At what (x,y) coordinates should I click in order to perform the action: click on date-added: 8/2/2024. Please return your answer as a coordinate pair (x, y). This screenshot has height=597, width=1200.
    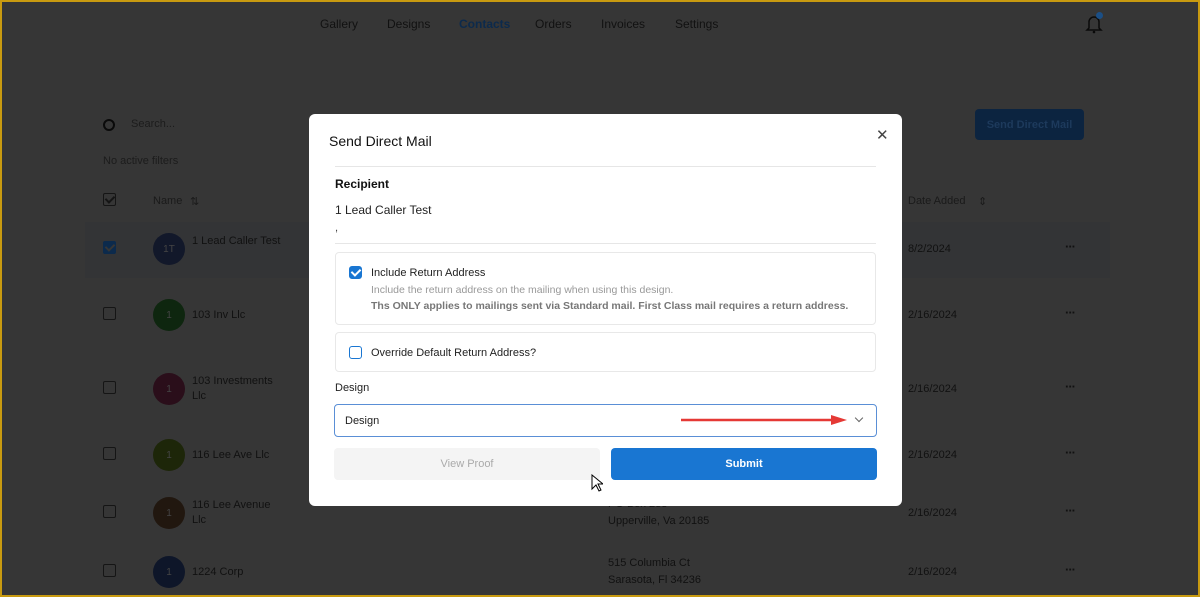
    Looking at the image, I should click on (929, 249).